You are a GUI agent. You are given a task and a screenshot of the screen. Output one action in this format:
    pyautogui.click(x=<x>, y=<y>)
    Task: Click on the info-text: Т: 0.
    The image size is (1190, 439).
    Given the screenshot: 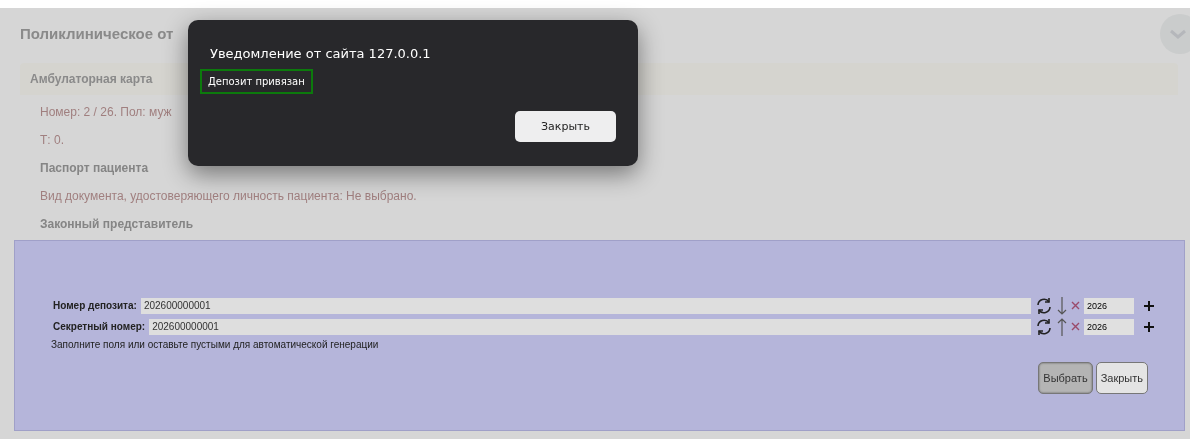 What is the action you would take?
    pyautogui.click(x=52, y=140)
    